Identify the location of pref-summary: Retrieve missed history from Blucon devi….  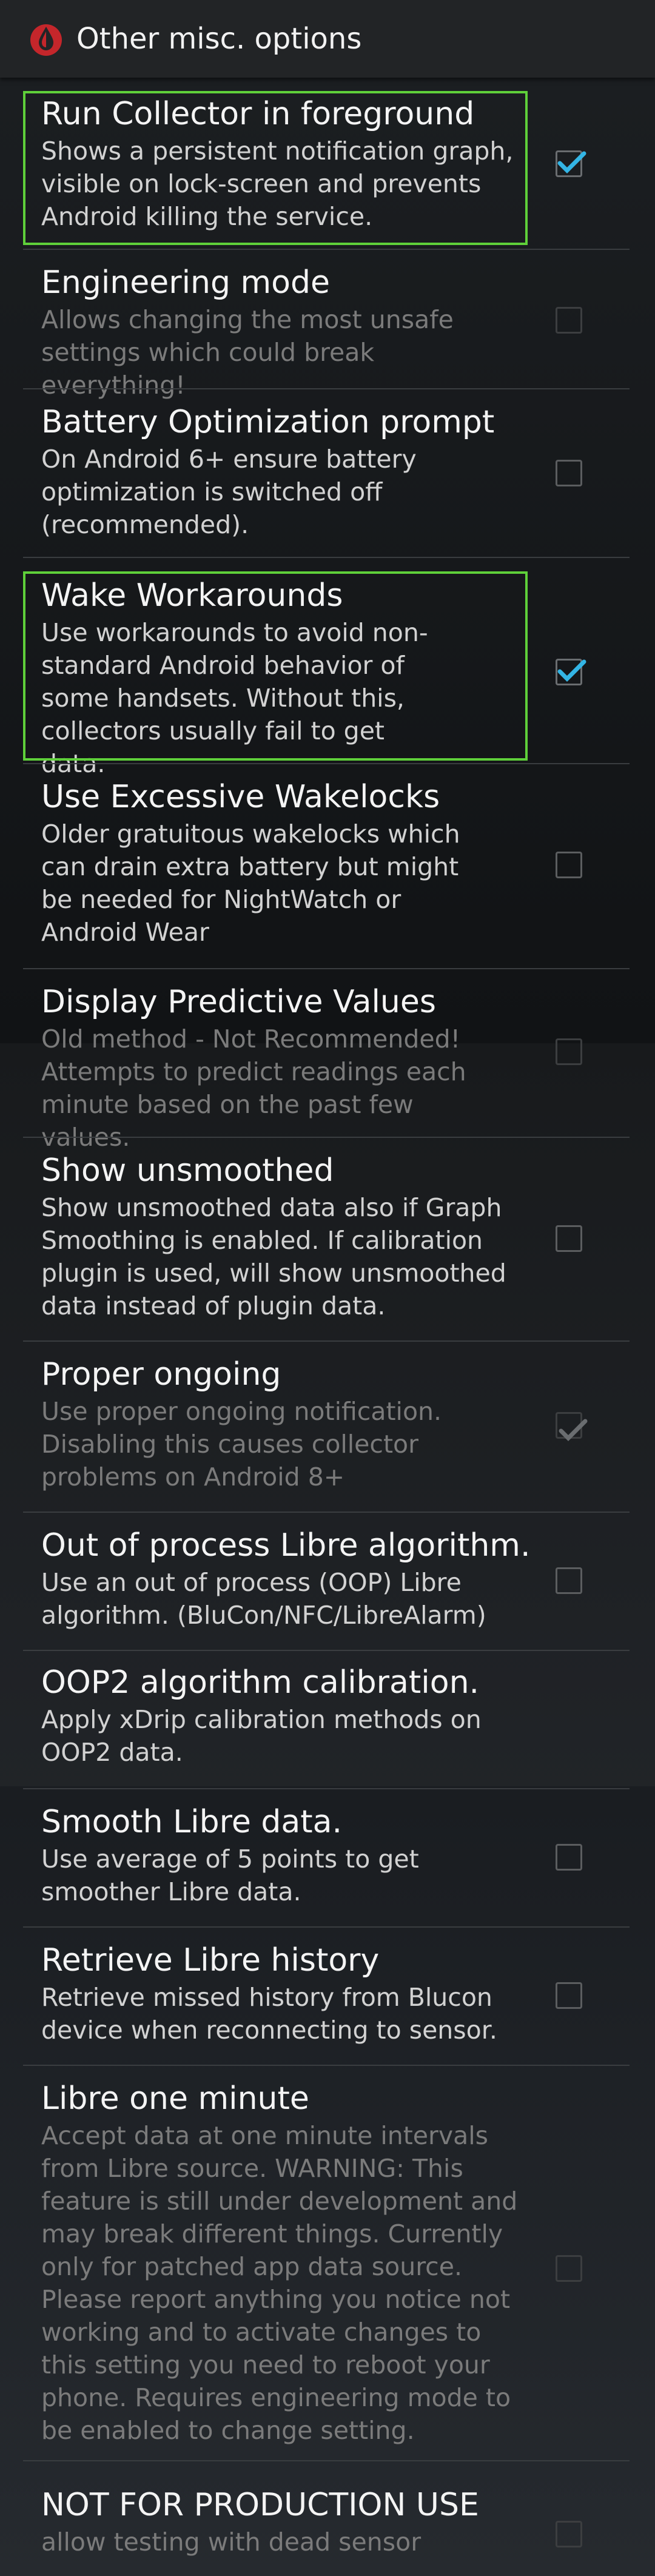
(269, 2014).